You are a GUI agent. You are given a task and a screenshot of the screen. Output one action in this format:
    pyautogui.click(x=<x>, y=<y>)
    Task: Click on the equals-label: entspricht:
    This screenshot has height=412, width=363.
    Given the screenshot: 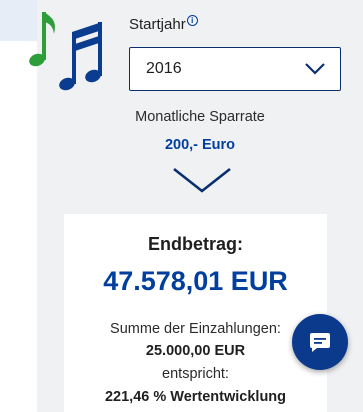 What is the action you would take?
    pyautogui.click(x=195, y=374)
    